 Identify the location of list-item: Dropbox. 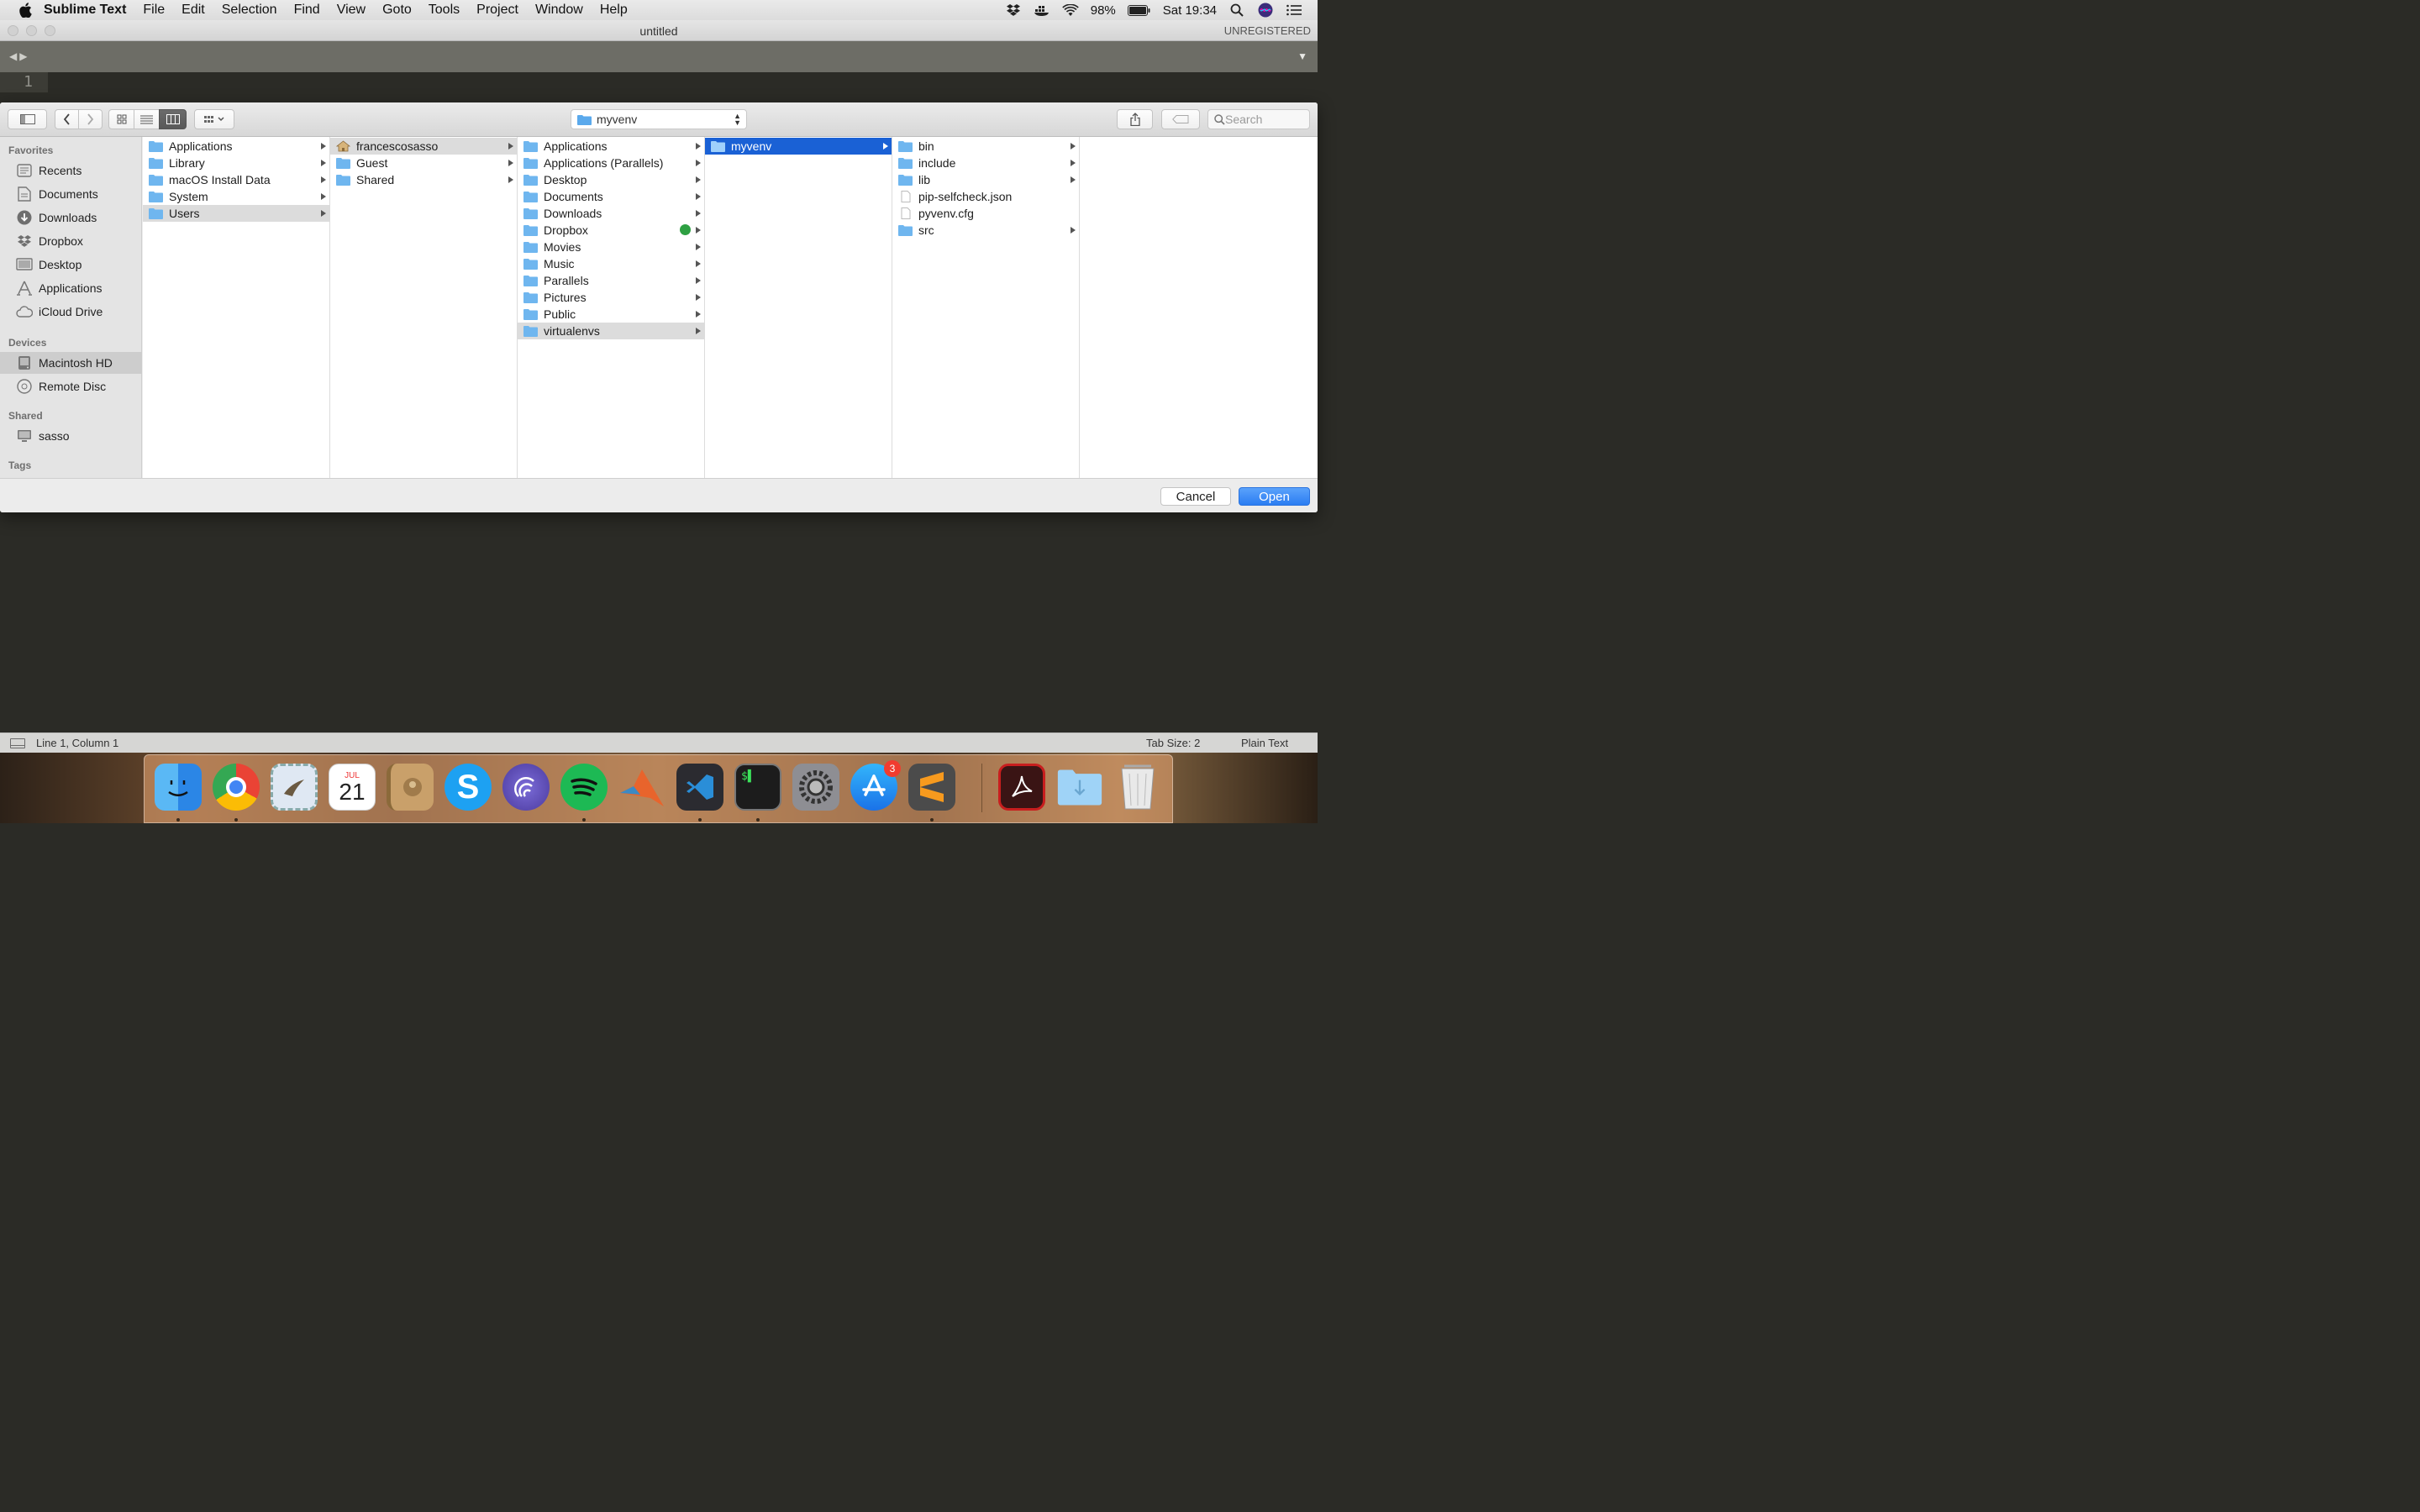
(611, 230).